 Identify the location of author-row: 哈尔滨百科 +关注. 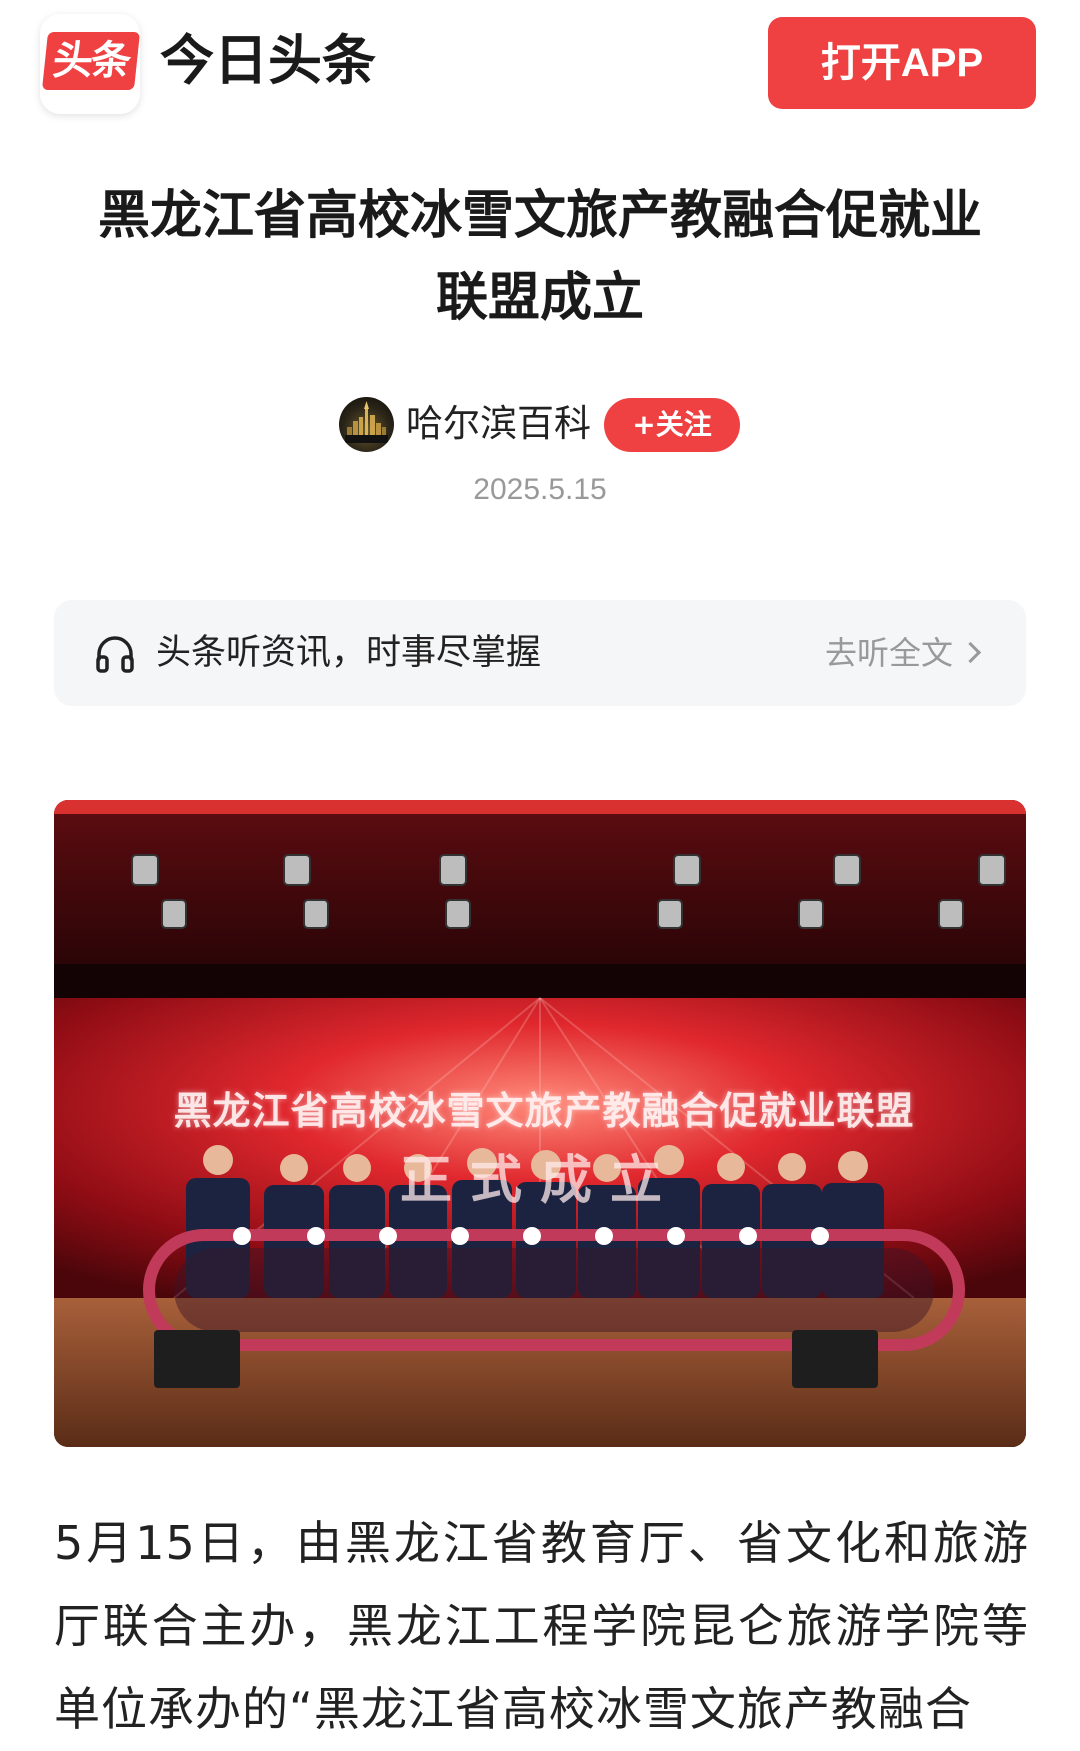
(540, 425).